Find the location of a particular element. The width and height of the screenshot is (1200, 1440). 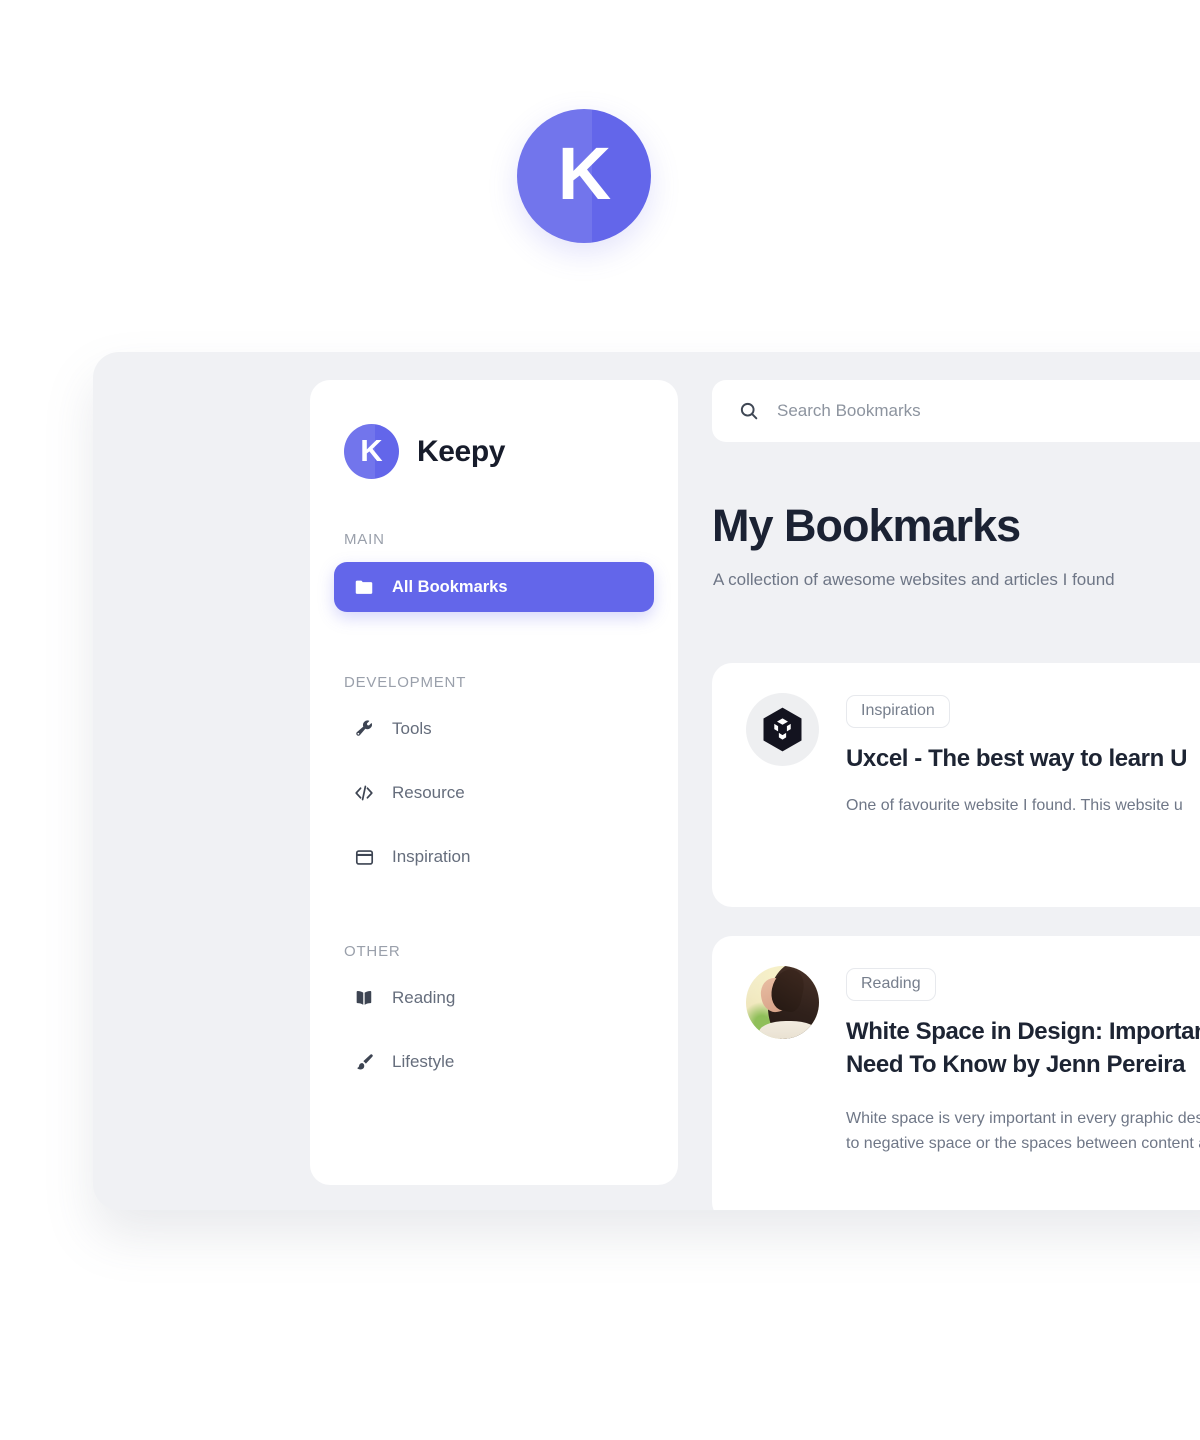

nav-group-development: DEVELOPMENT Tools Resource Inspiration is located at coordinates (494, 777).